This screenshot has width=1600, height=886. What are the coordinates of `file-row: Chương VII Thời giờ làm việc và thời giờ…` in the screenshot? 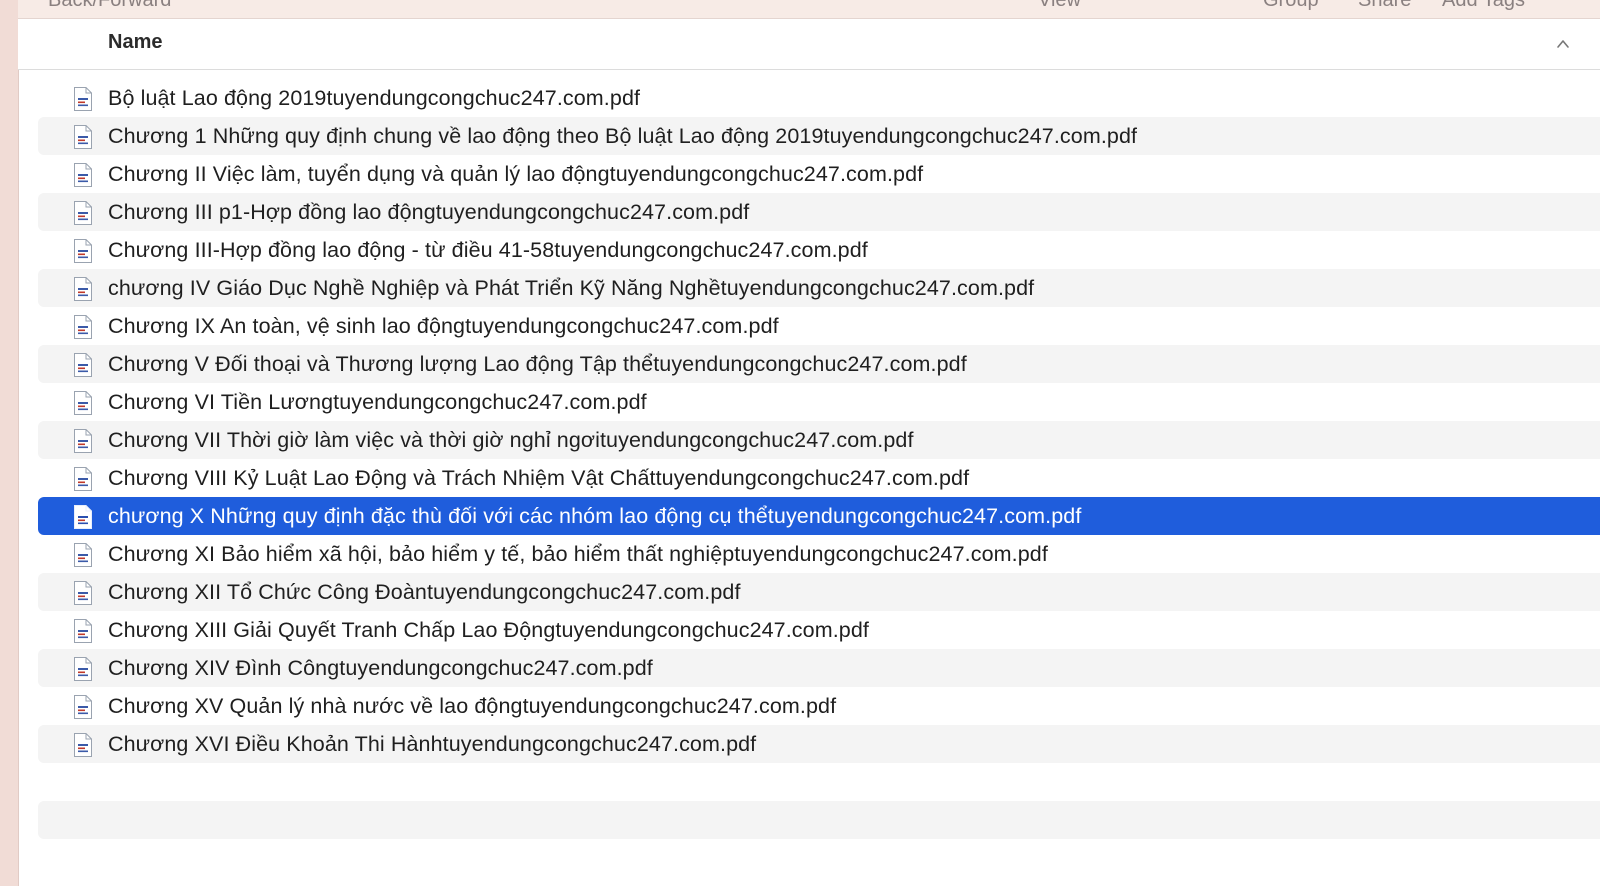 It's located at (819, 440).